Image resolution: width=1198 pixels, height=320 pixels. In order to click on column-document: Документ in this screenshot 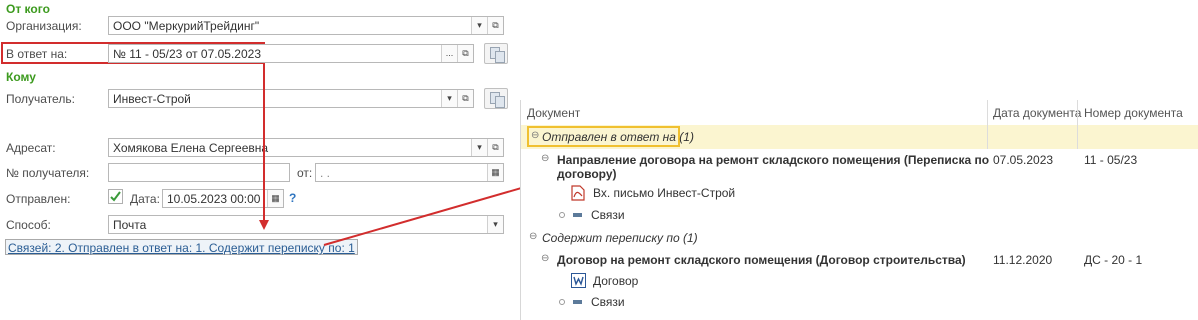, I will do `click(553, 113)`.